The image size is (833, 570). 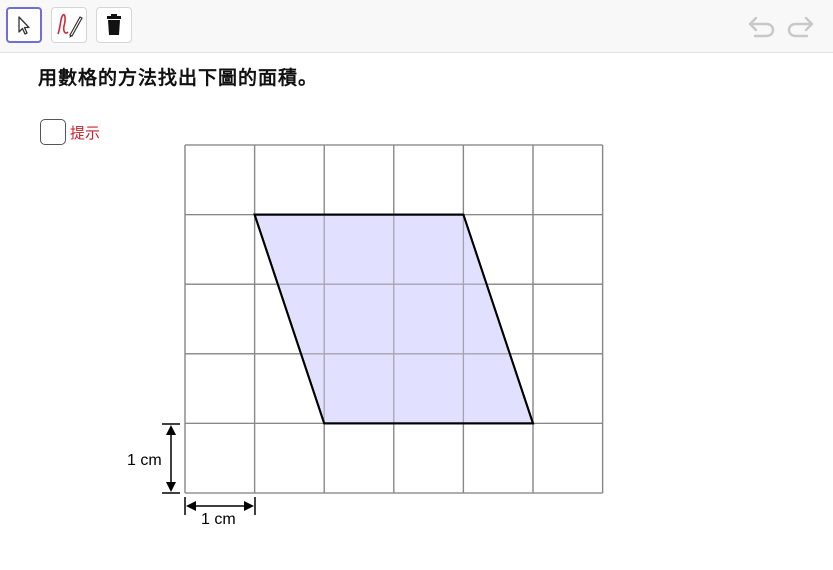 What do you see at coordinates (218, 519) in the screenshot?
I see `horizontal-dimension-label: 1 cm` at bounding box center [218, 519].